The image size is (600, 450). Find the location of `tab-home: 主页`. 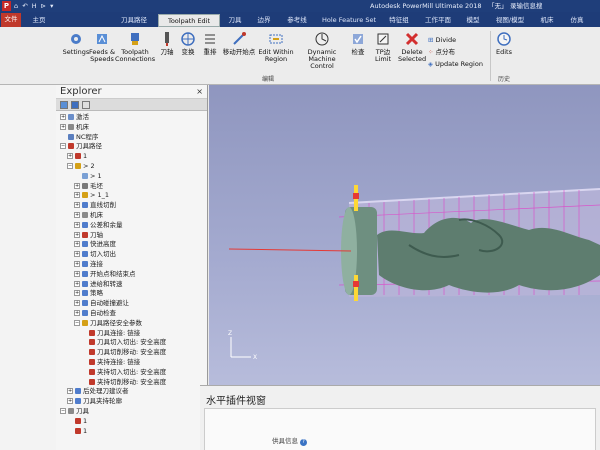

tab-home: 主页 is located at coordinates (39, 20).